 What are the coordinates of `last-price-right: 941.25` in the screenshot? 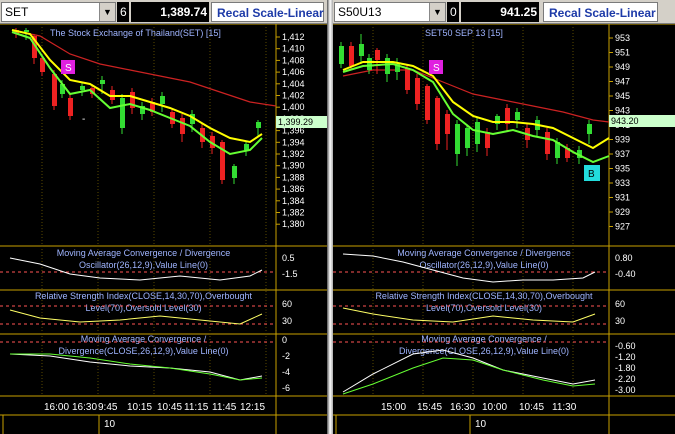 It's located at (500, 12).